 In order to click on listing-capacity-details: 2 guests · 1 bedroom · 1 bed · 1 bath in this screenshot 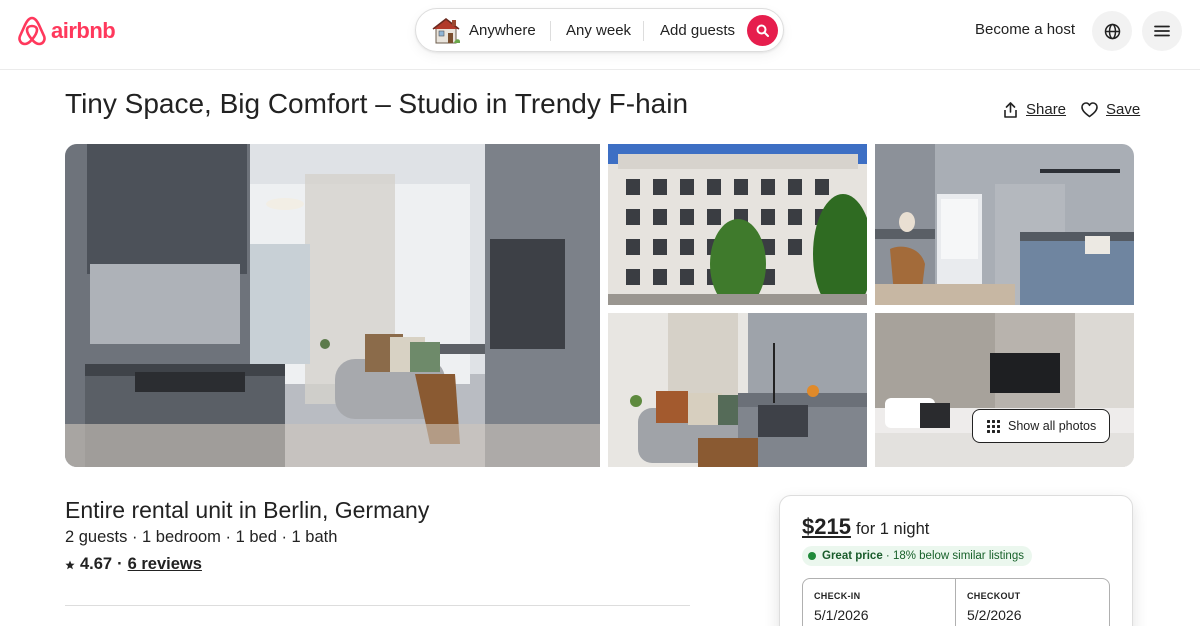, I will do `click(201, 537)`.